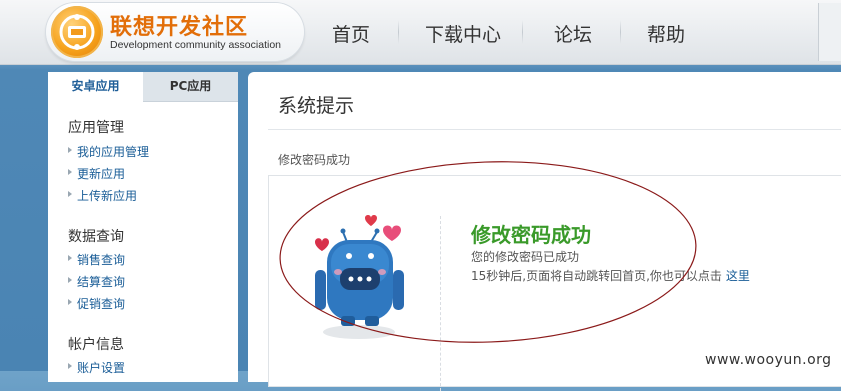  What do you see at coordinates (179, 27) in the screenshot?
I see `logo-title: 联想开发社区` at bounding box center [179, 27].